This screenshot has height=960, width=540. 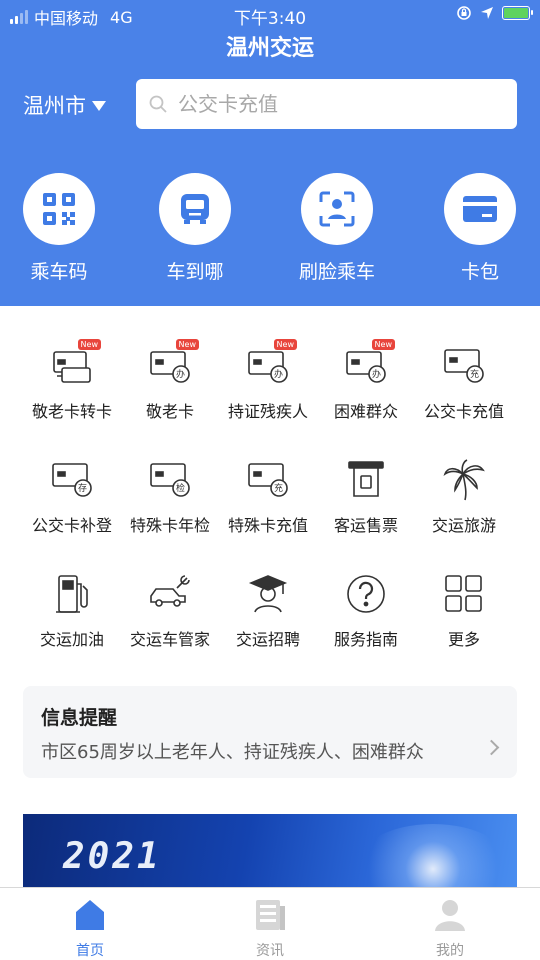 I want to click on service-label: 特殊卡充值, so click(x=267, y=525).